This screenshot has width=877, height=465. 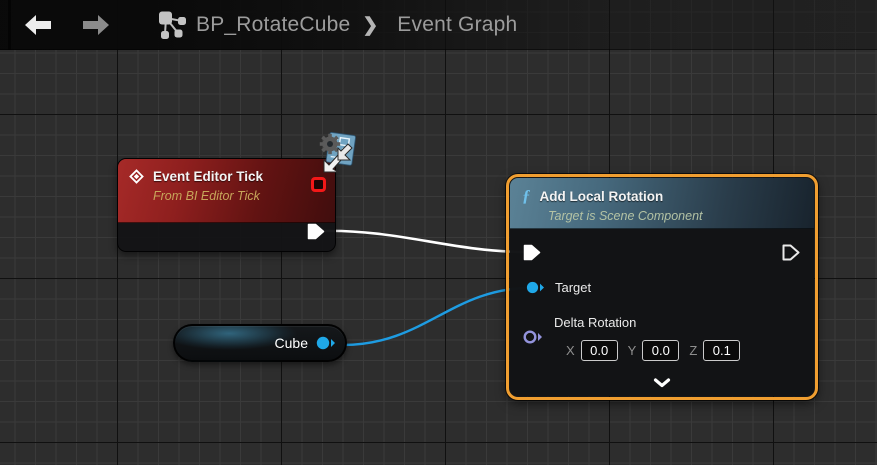 I want to click on vector-inputs: X Y Z, so click(x=651, y=350).